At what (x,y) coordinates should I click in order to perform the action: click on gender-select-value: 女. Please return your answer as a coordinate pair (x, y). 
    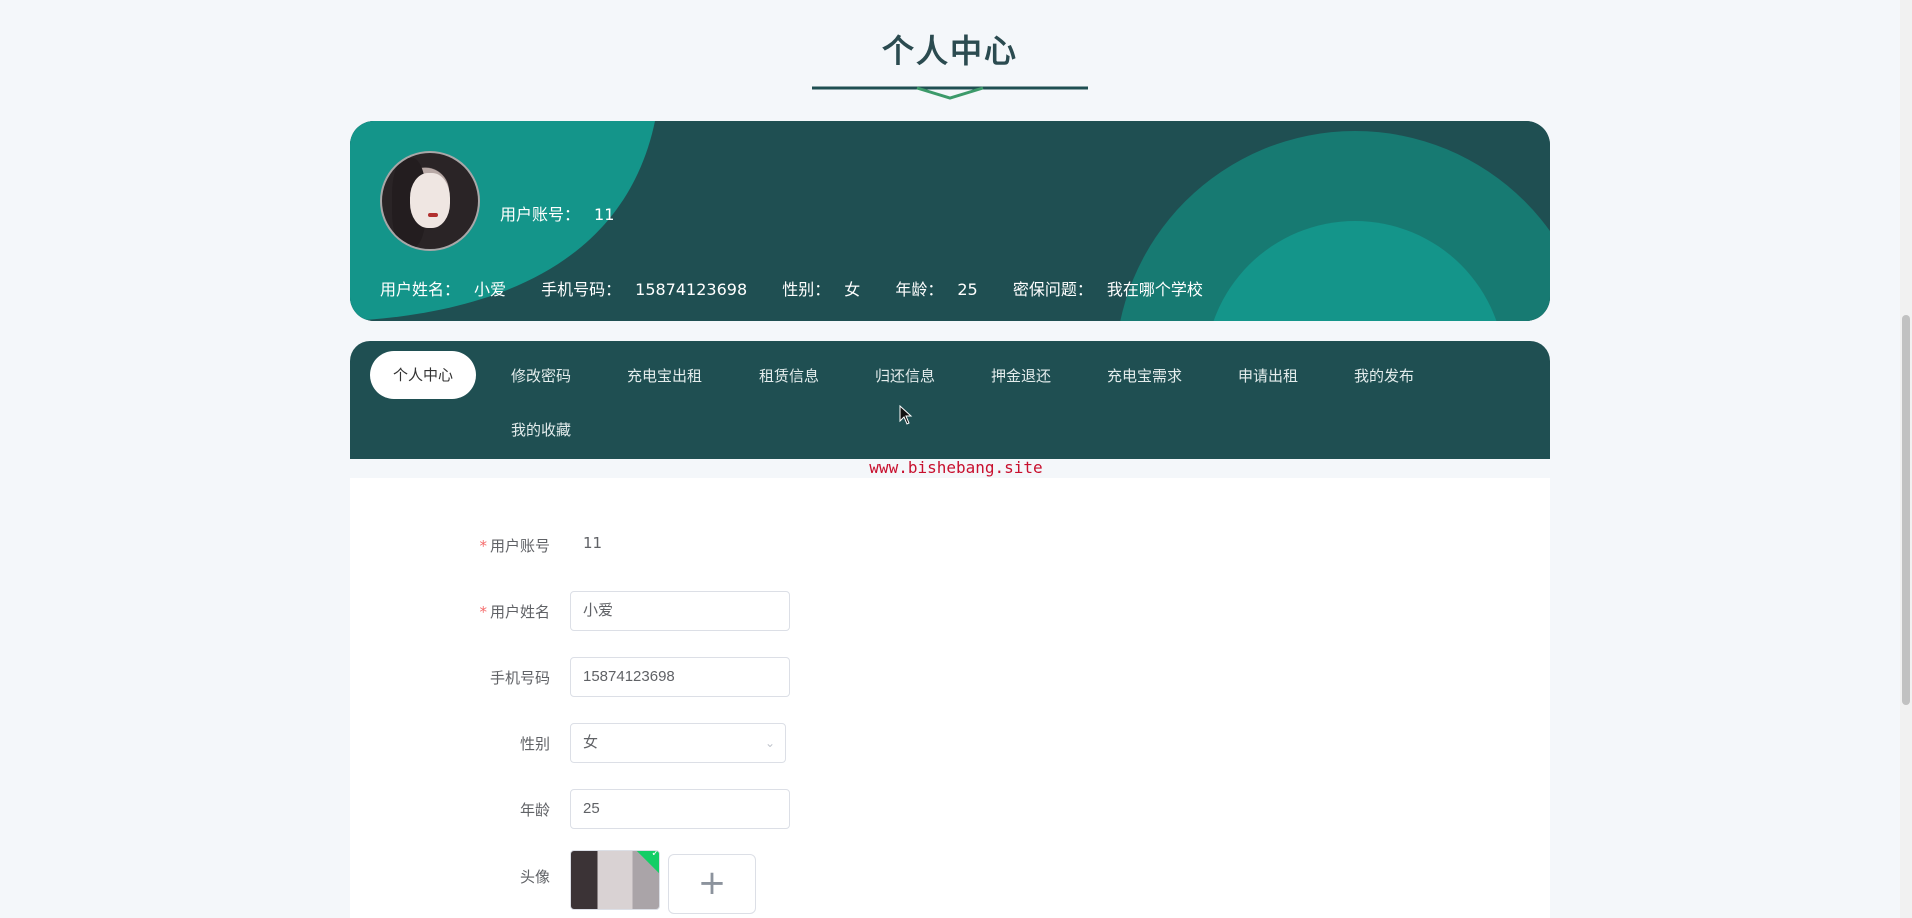
    Looking at the image, I should click on (591, 742).